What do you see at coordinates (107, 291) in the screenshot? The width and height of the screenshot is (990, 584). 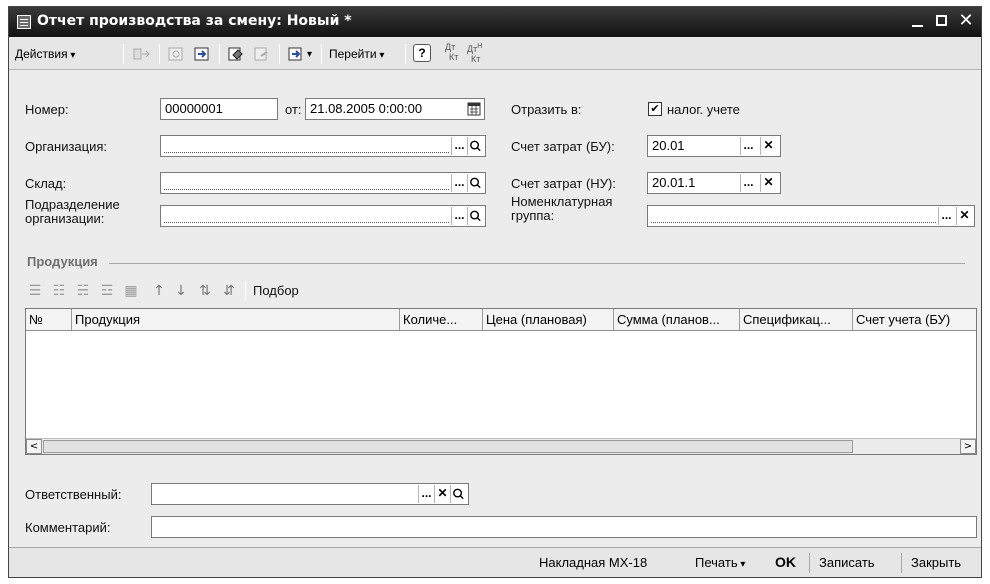 I see `delete-row-icon: ☲` at bounding box center [107, 291].